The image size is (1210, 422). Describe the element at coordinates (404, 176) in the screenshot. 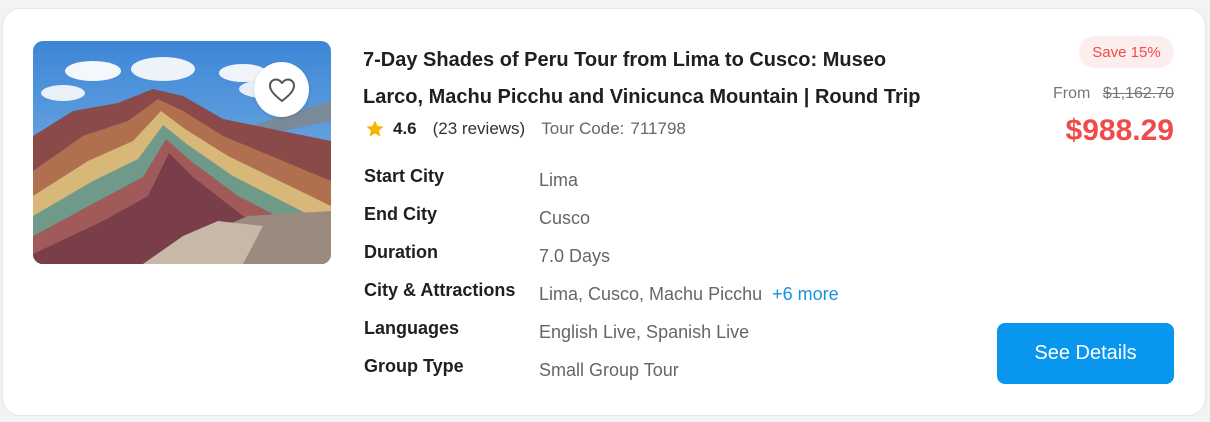

I see `spec-label: Start City` at that location.